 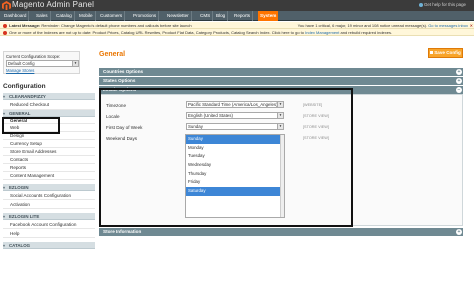 I want to click on nav-promotions: Promotions, so click(x=145, y=16).